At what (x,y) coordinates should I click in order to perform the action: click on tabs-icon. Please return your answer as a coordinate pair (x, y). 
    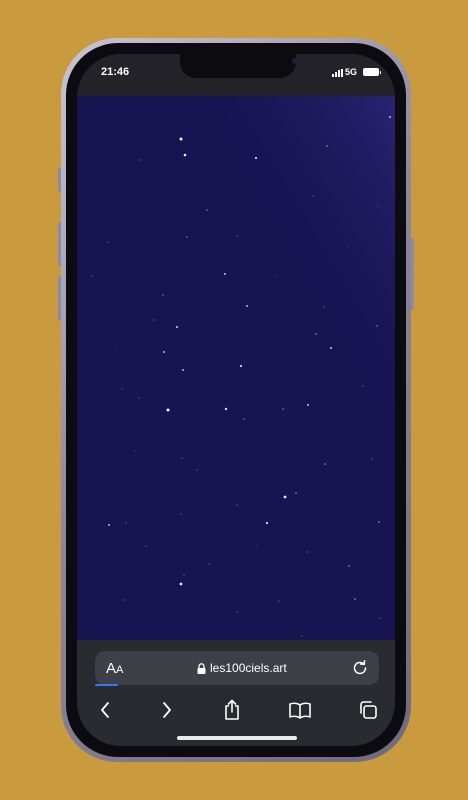
    Looking at the image, I should click on (368, 710).